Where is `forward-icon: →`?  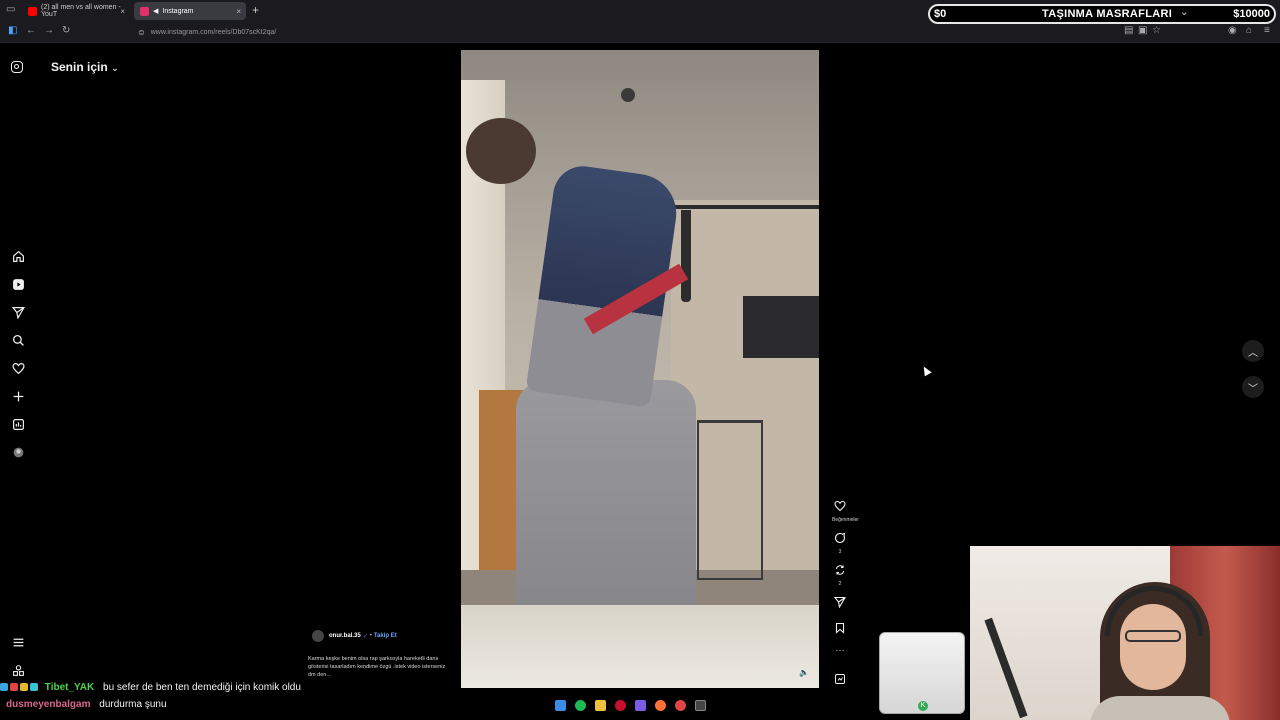 forward-icon: → is located at coordinates (49, 30).